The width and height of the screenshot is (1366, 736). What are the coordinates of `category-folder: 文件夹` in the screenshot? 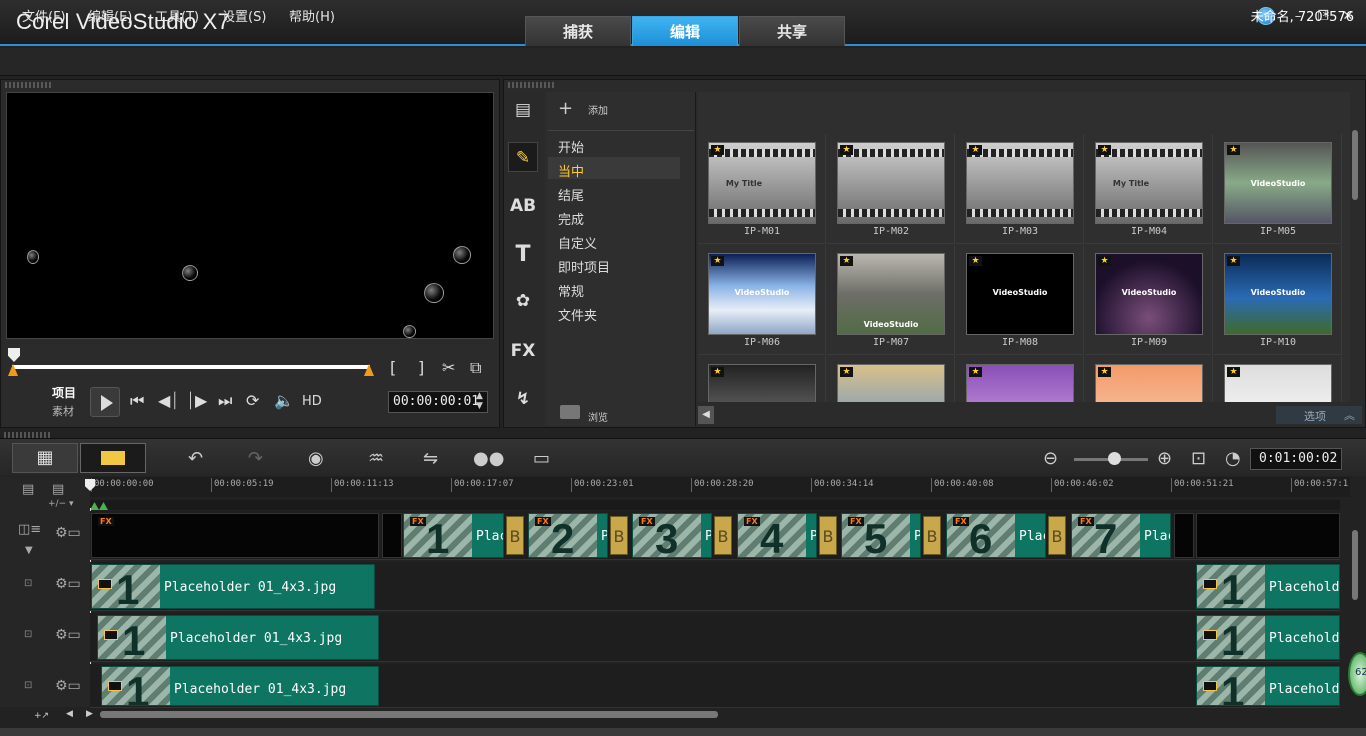 It's located at (577, 314).